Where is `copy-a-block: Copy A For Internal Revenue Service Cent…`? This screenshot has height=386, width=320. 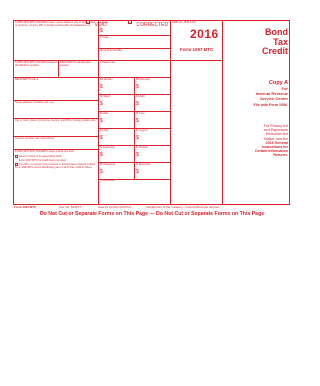
copy-a-block: Copy A For Internal Revenue Service Cent… is located at coordinates (256, 93).